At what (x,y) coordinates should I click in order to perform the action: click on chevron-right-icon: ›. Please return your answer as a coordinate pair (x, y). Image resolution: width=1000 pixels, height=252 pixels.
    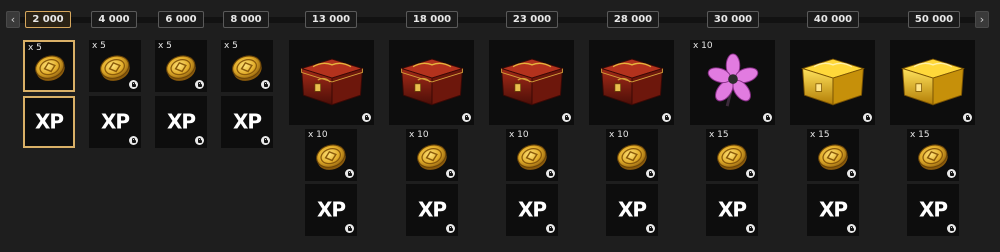
    Looking at the image, I should click on (982, 19).